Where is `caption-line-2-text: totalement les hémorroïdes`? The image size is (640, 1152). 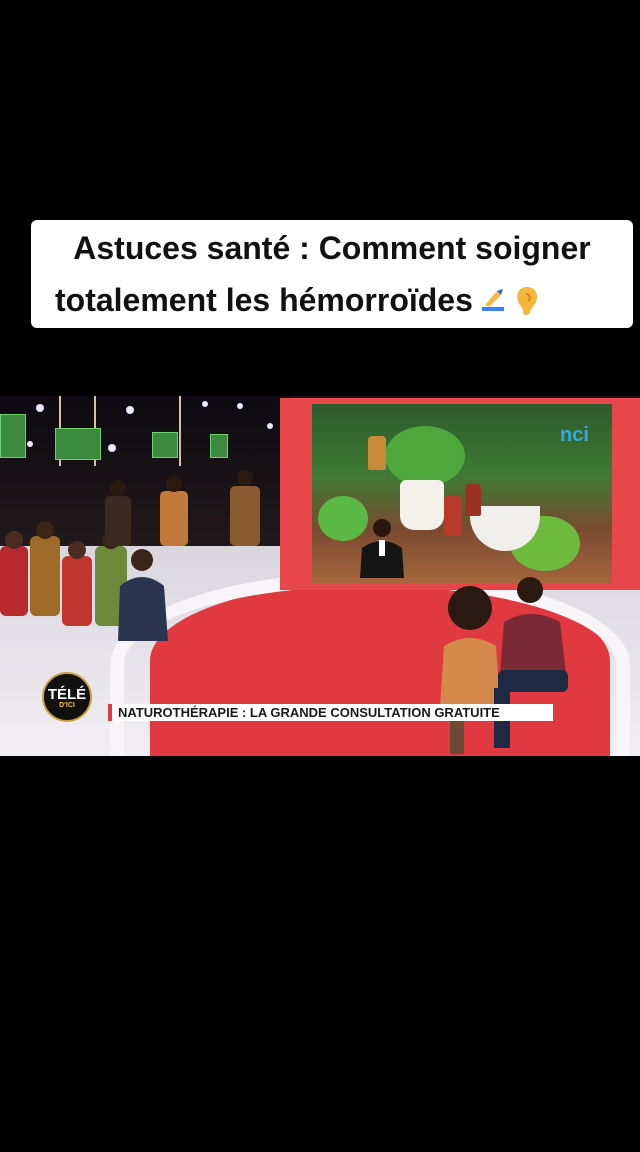
caption-line-2-text: totalement les hémorroïdes is located at coordinates (264, 300).